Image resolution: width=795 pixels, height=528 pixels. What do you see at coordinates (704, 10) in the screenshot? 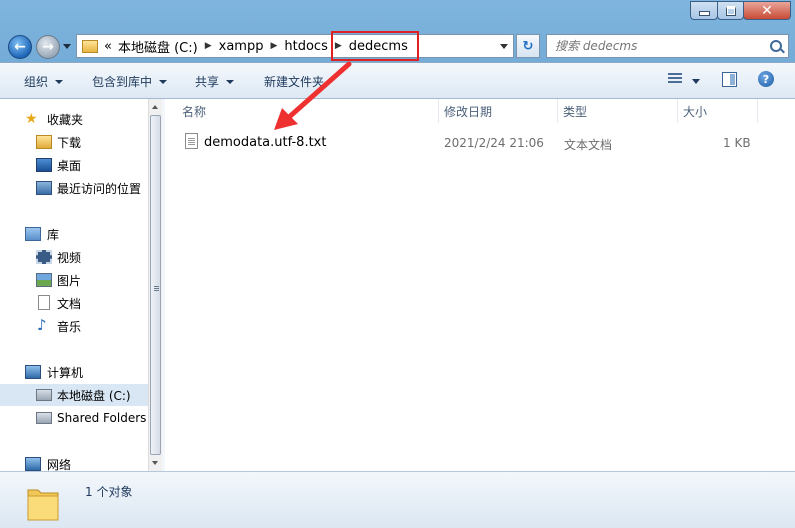
I see `minimize-button` at bounding box center [704, 10].